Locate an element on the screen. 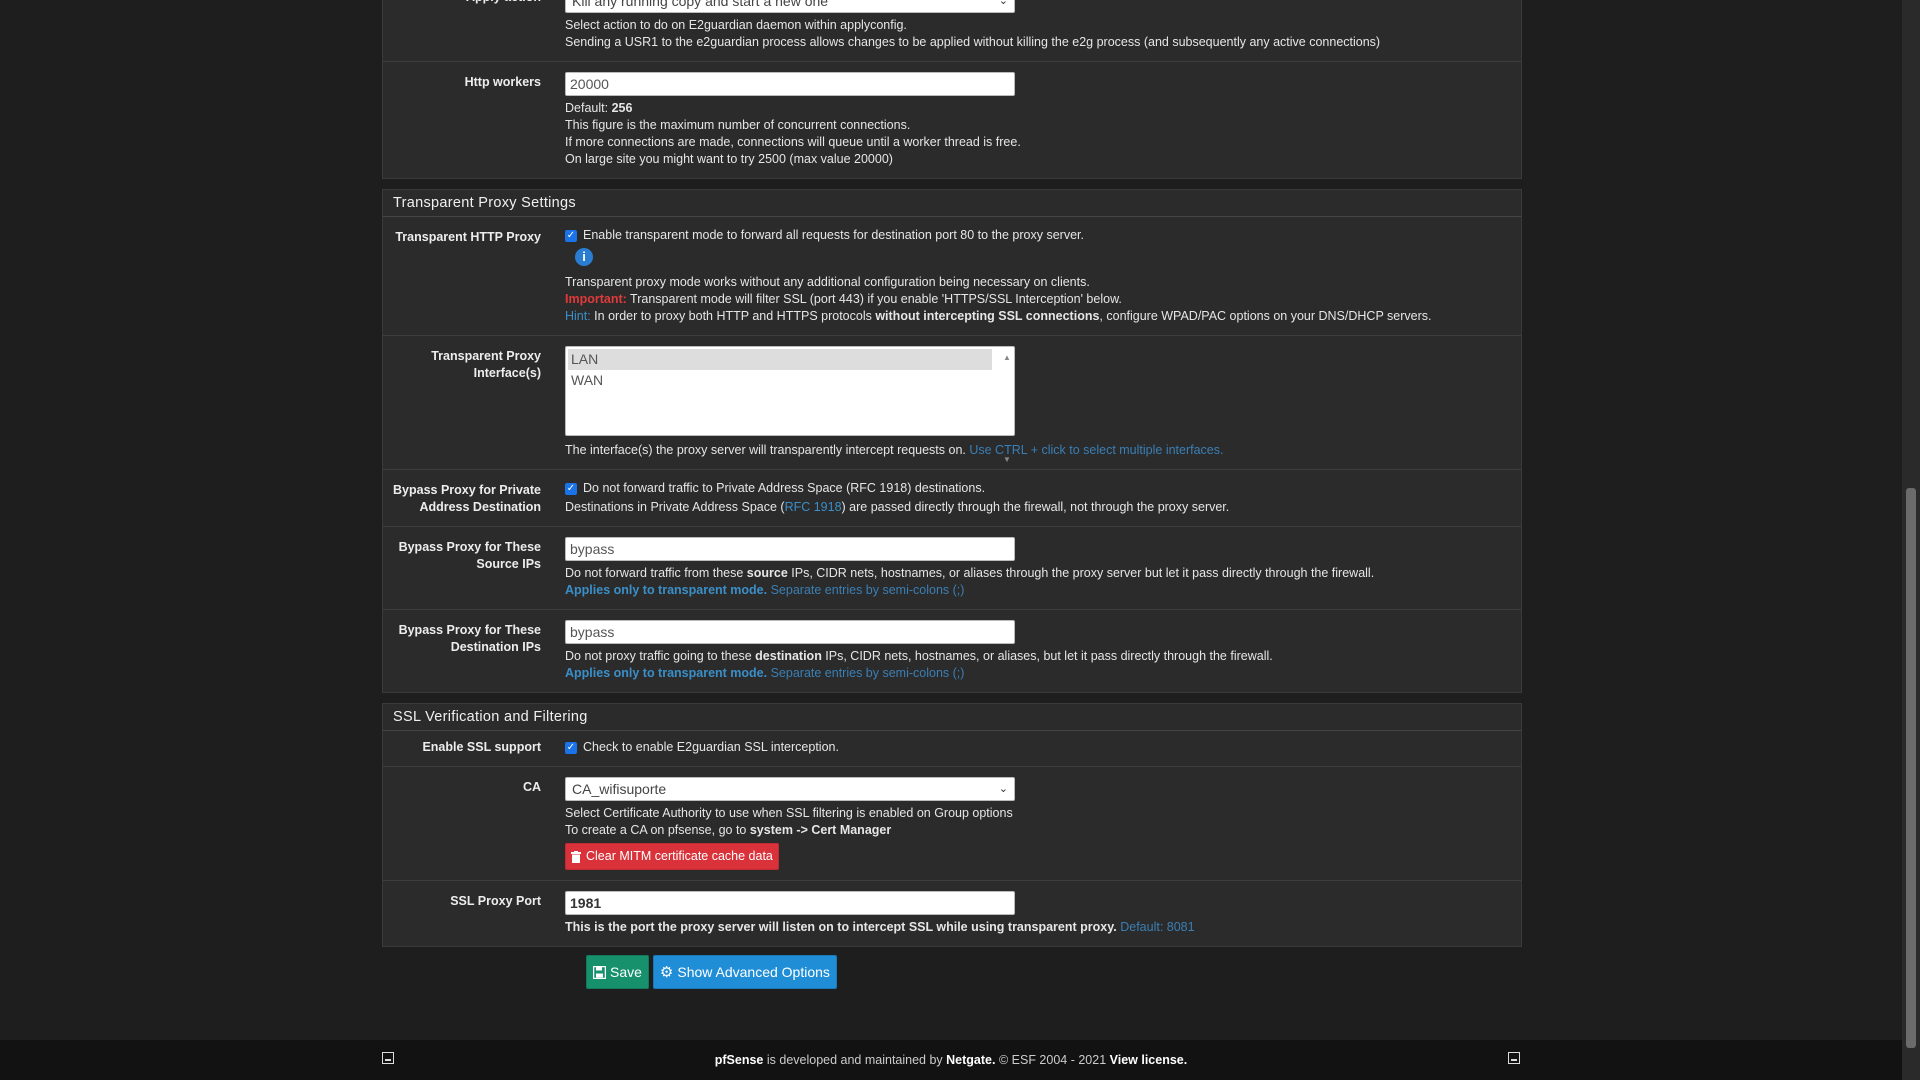 The height and width of the screenshot is (1080, 1920). show-advanced-button: ⚙ Show Advanced Options is located at coordinates (744, 972).